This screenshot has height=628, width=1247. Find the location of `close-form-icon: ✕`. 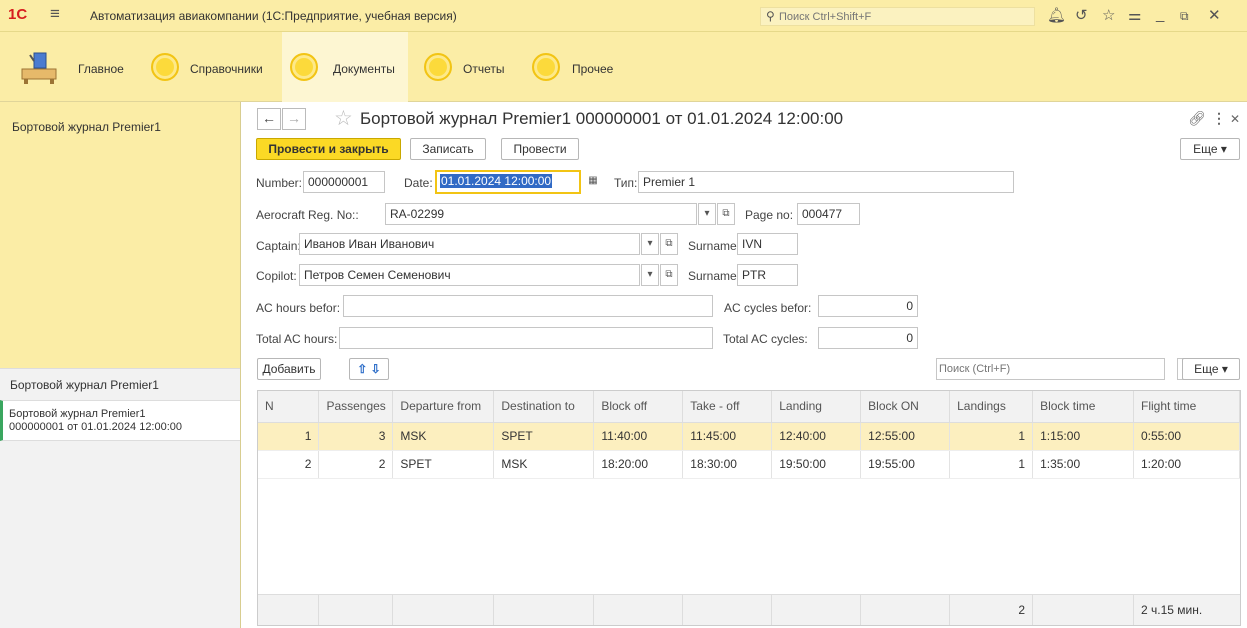

close-form-icon: ✕ is located at coordinates (1235, 119).